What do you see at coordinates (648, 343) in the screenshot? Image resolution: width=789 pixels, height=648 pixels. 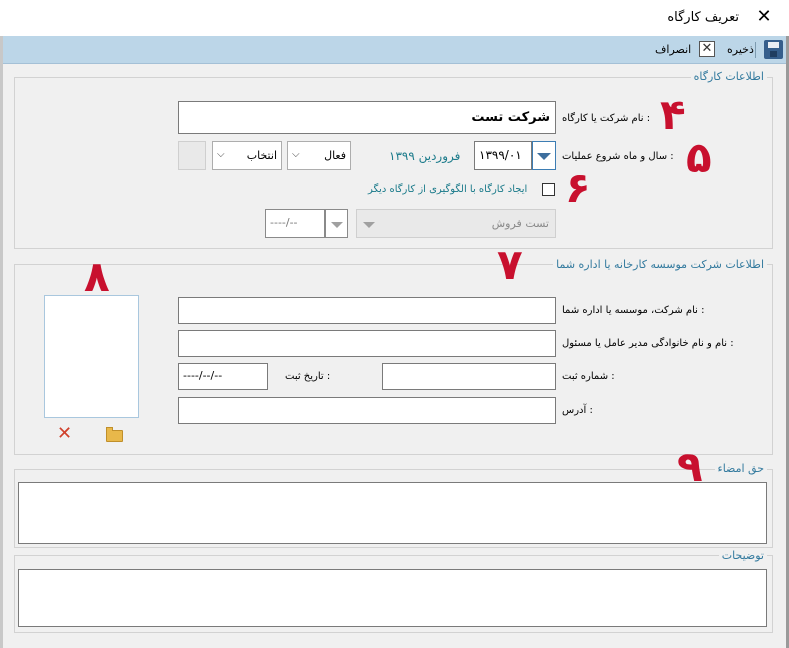 I see `manager-name-label: نام و نام خانوادگی مدیر عامل یا مسئول :` at bounding box center [648, 343].